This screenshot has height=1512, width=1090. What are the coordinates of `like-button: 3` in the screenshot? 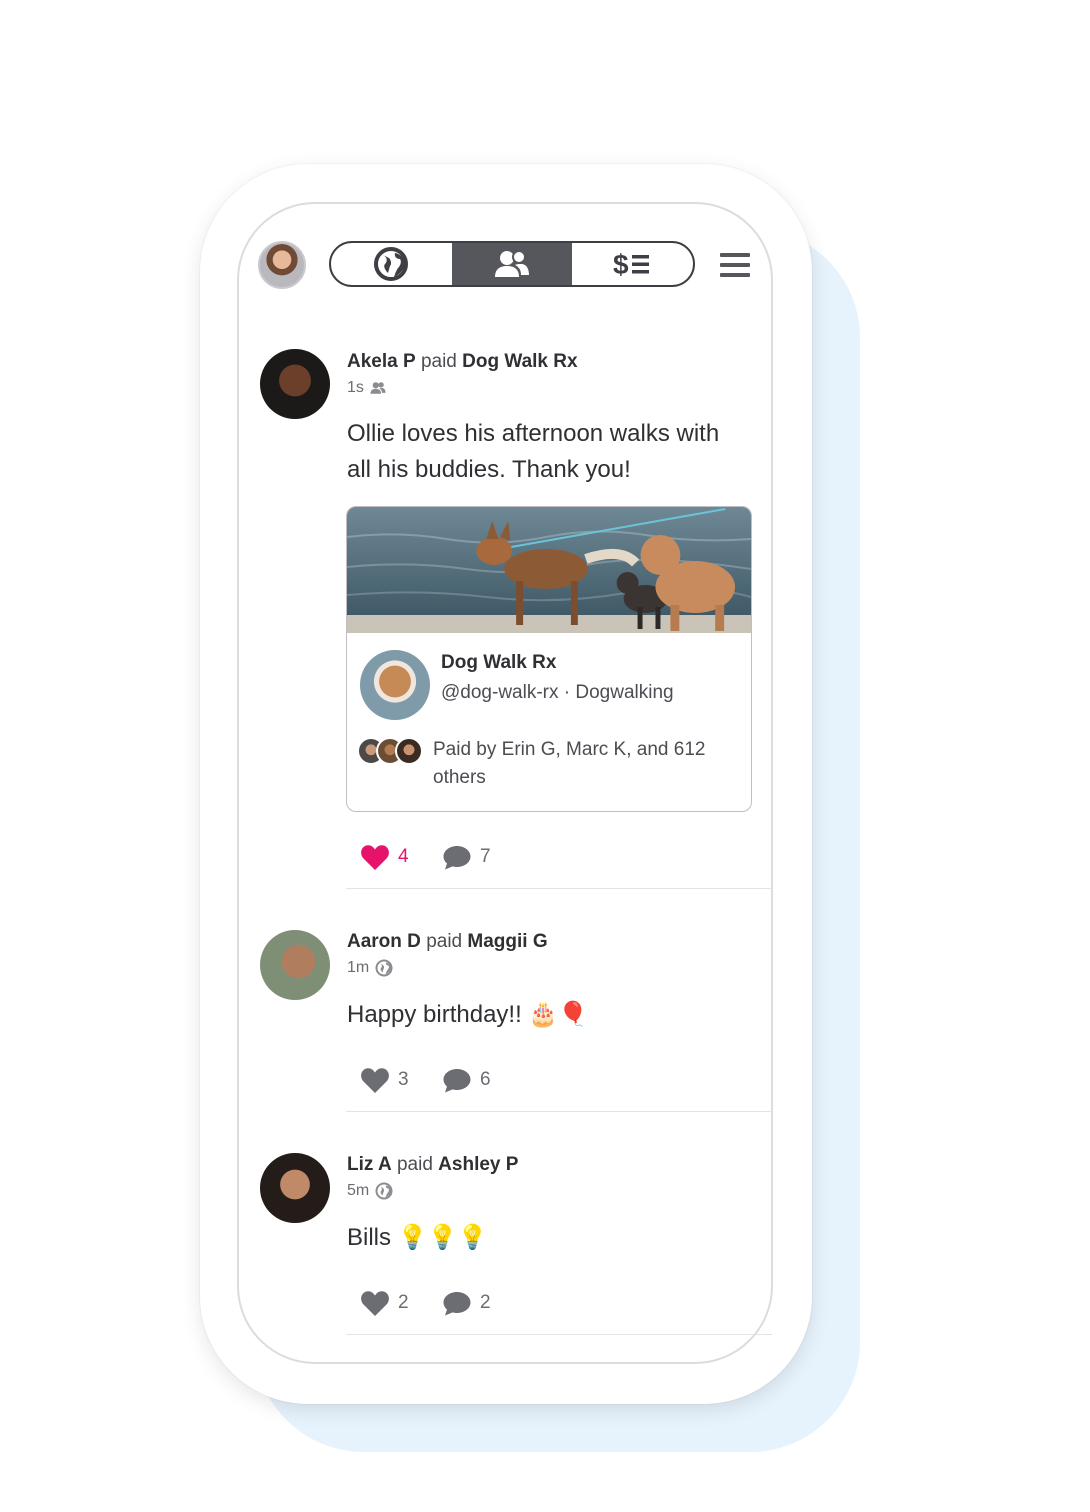 It's located at (384, 1080).